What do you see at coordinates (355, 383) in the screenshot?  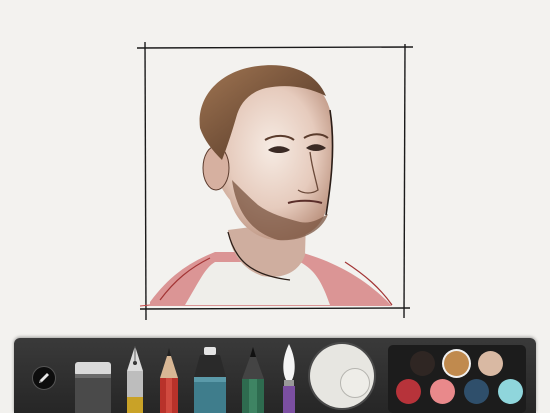 I see `color-mixer-inner` at bounding box center [355, 383].